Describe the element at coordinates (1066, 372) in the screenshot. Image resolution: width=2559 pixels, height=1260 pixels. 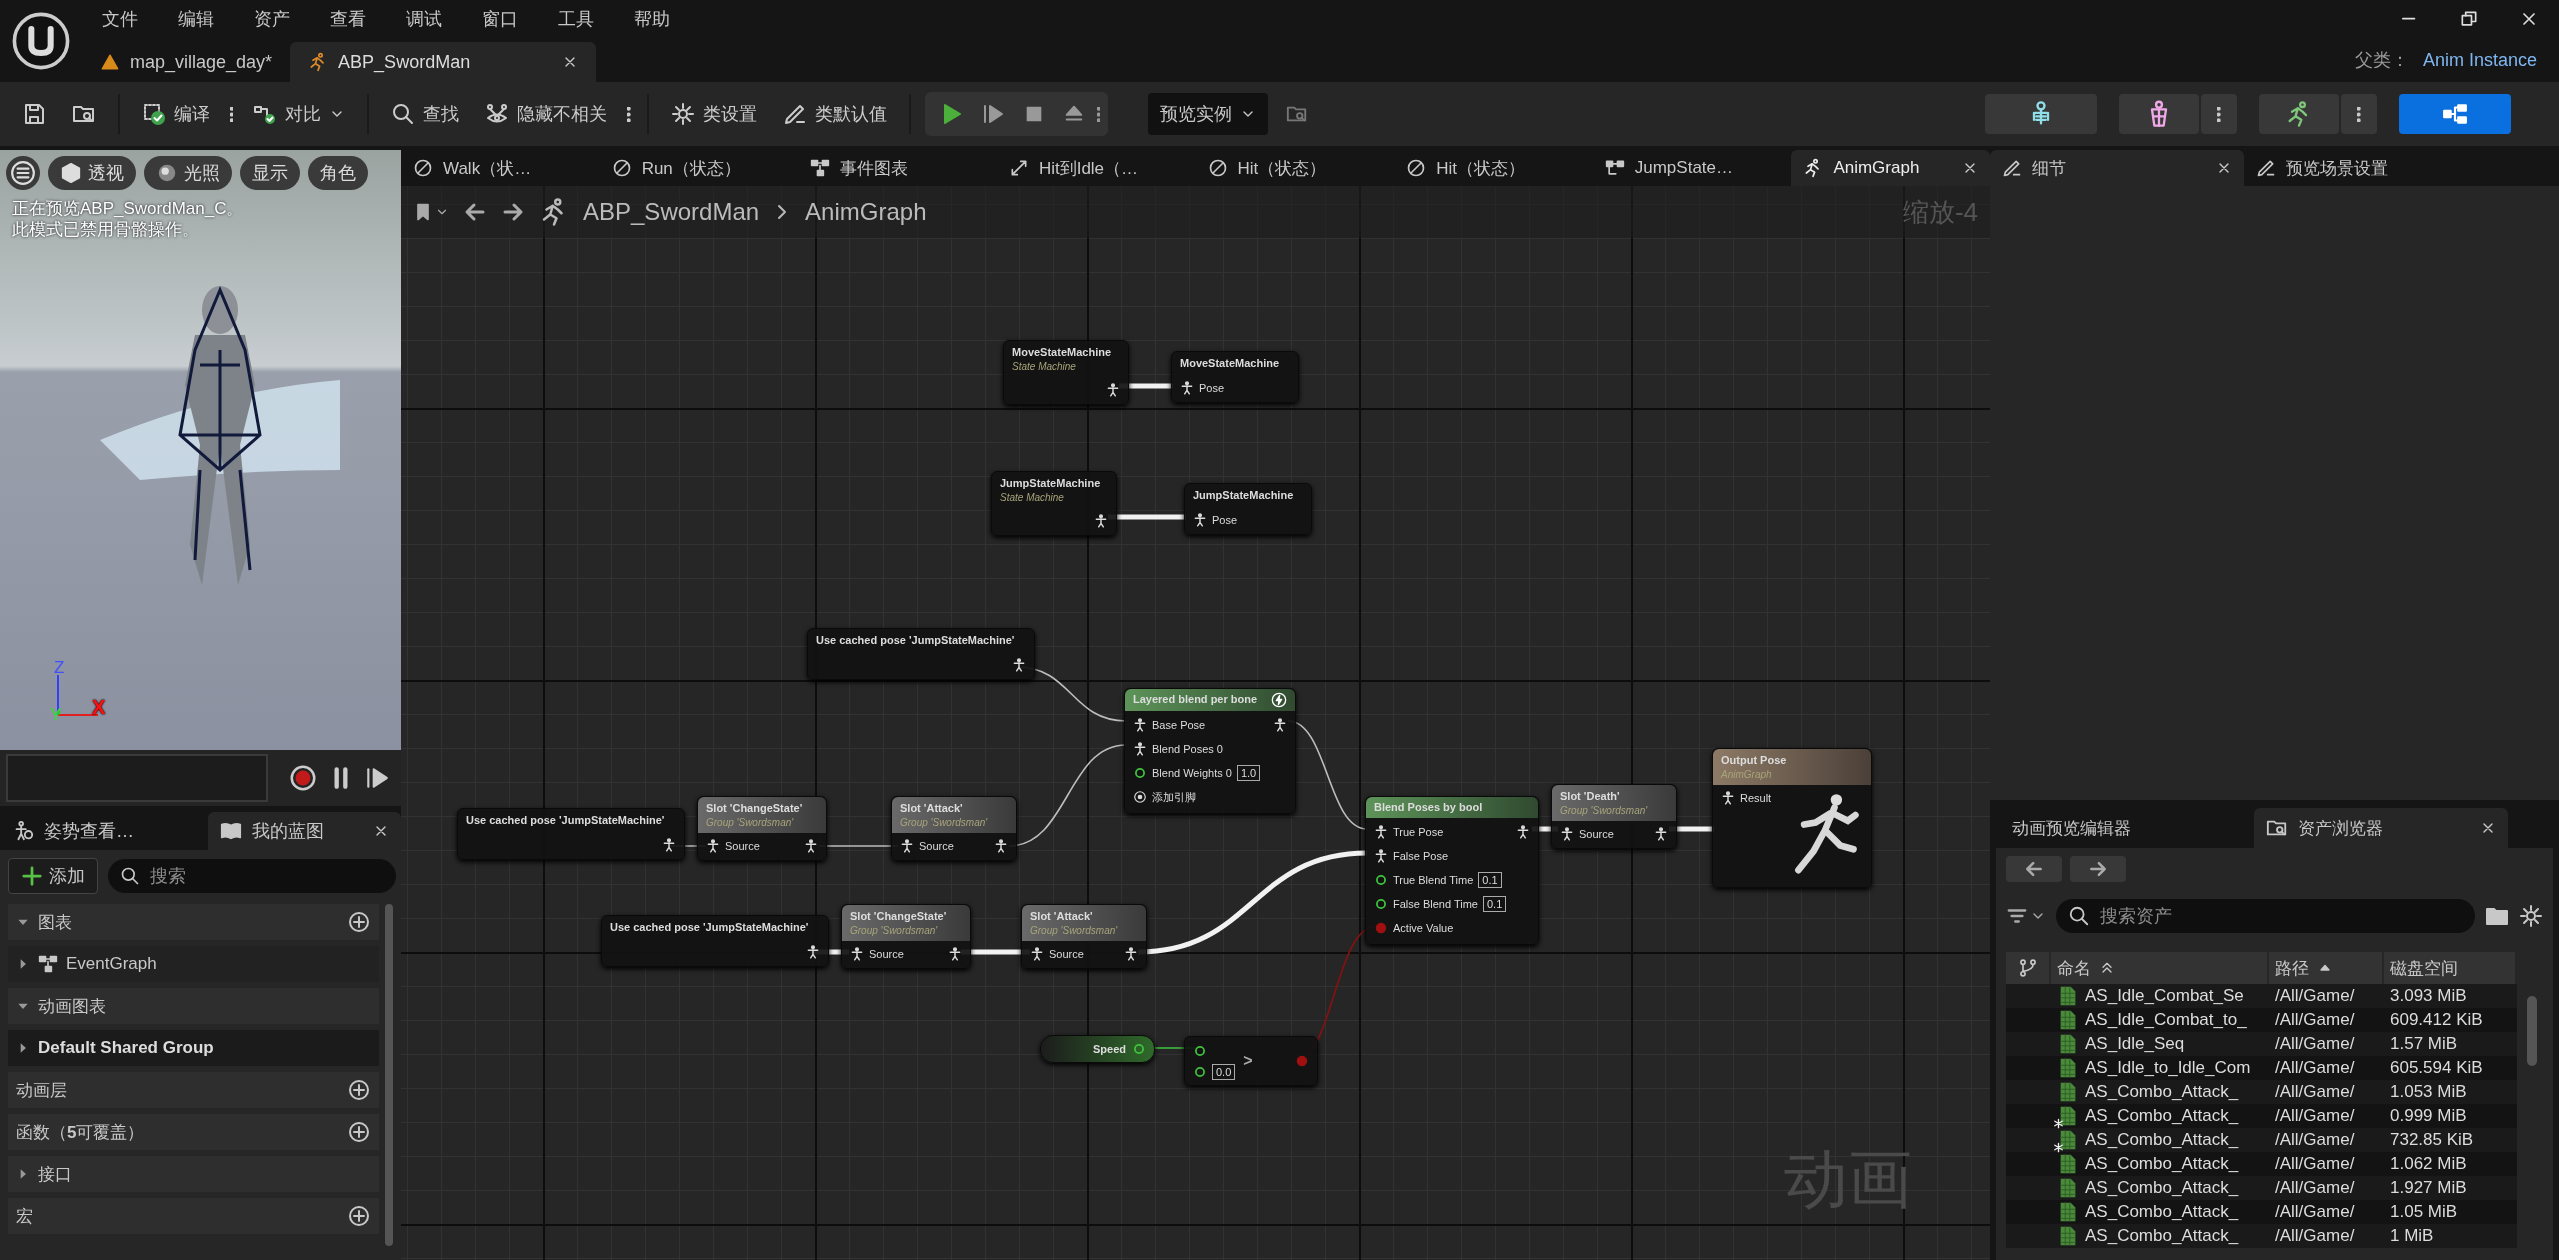
I see `graph-node: MoveStateMachine State Machine` at that location.